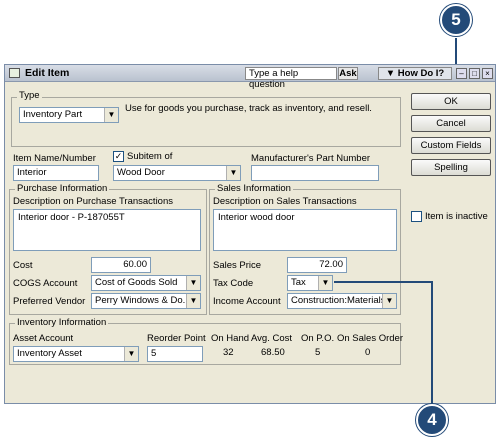 This screenshot has width=500, height=446. I want to click on how-do-i-button: ▼ How Do I?, so click(415, 73).